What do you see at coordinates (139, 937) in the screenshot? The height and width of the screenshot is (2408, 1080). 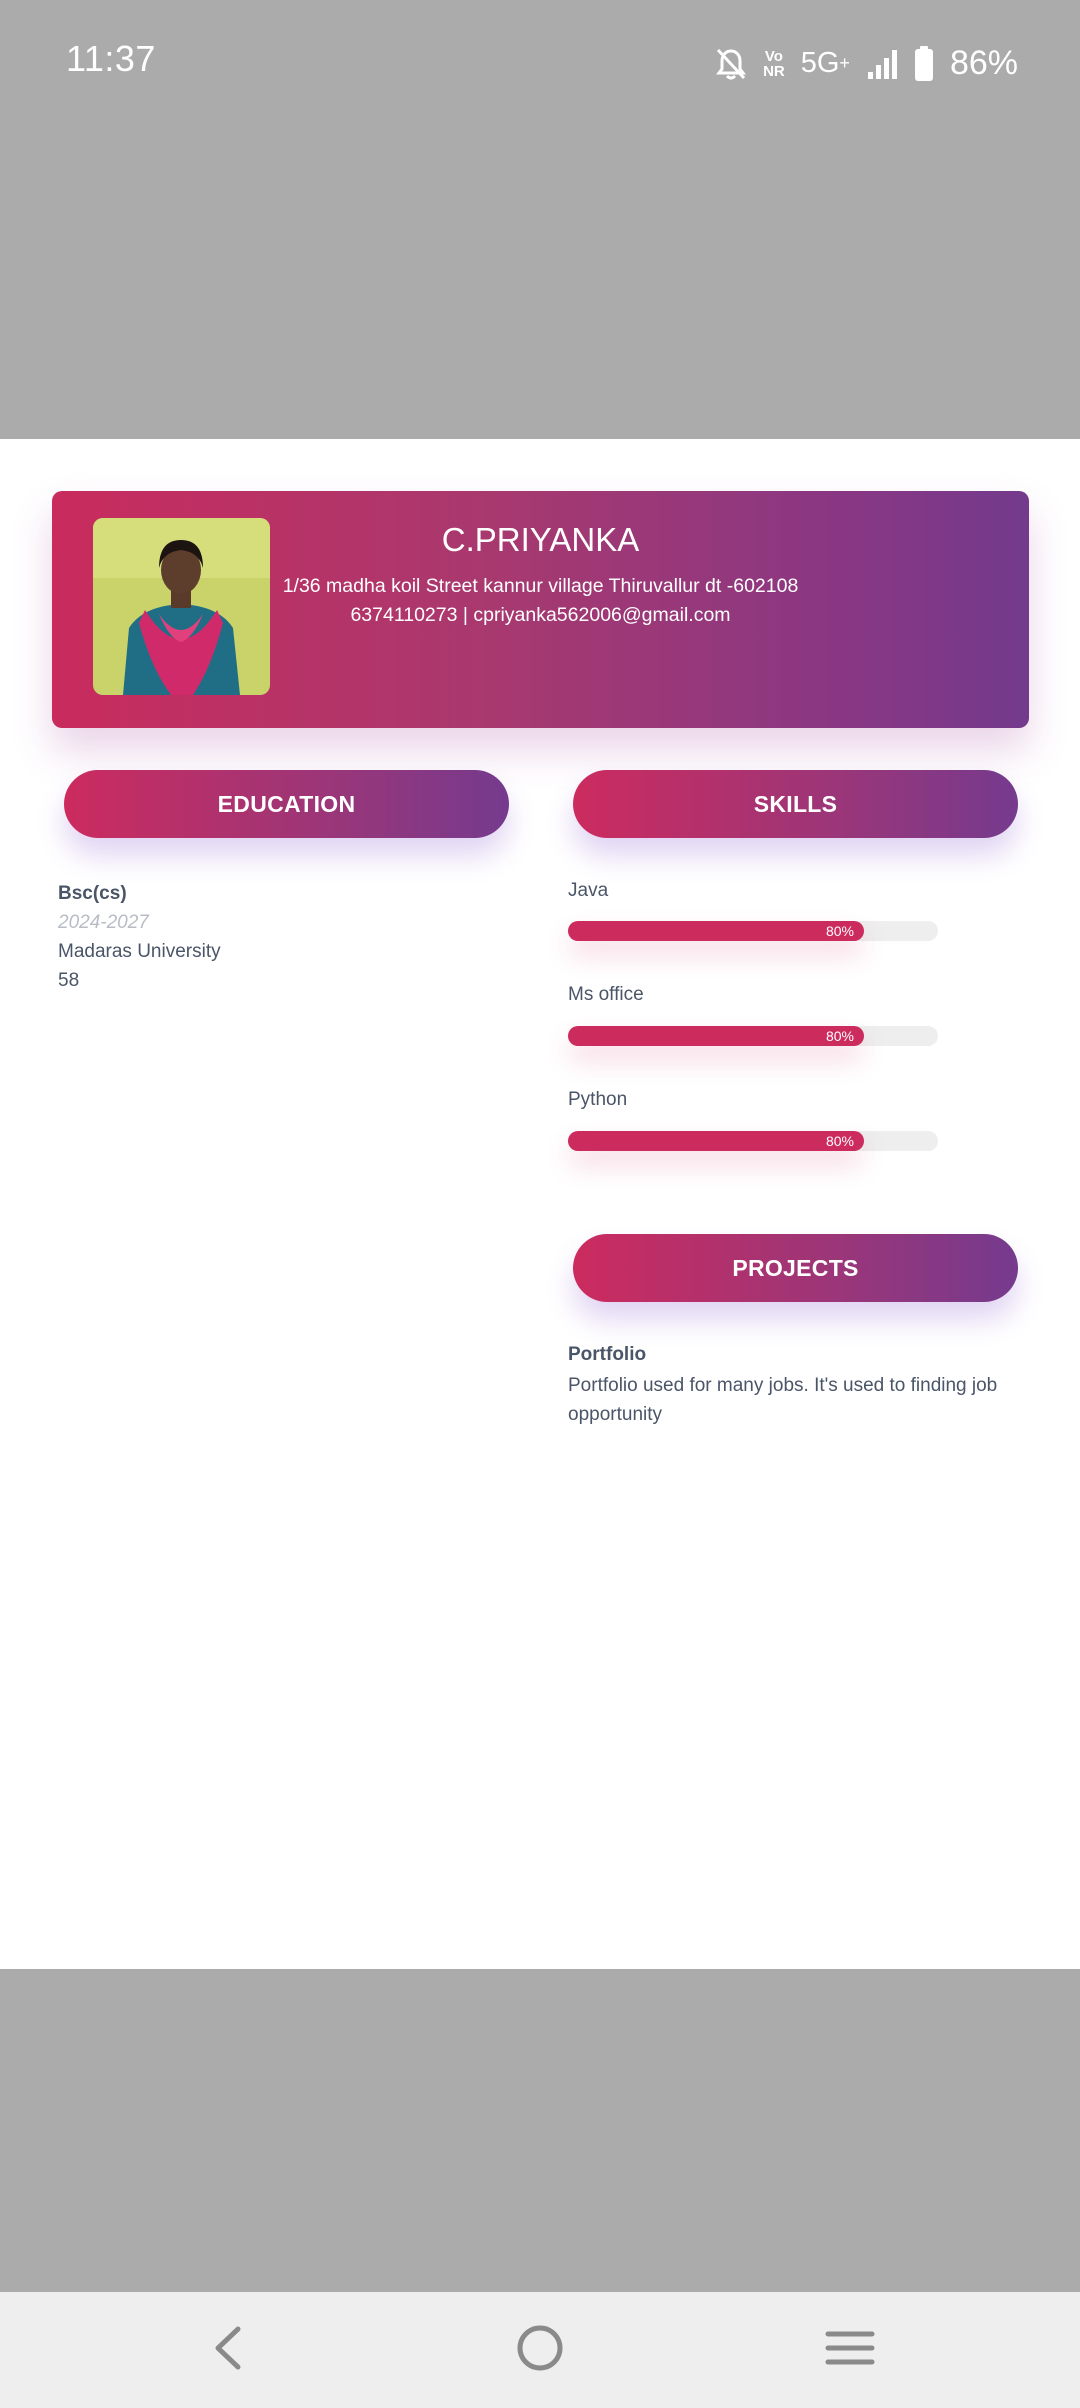 I see `education-entry: Bsc(cs) 2024-2027 Madaras University 58` at bounding box center [139, 937].